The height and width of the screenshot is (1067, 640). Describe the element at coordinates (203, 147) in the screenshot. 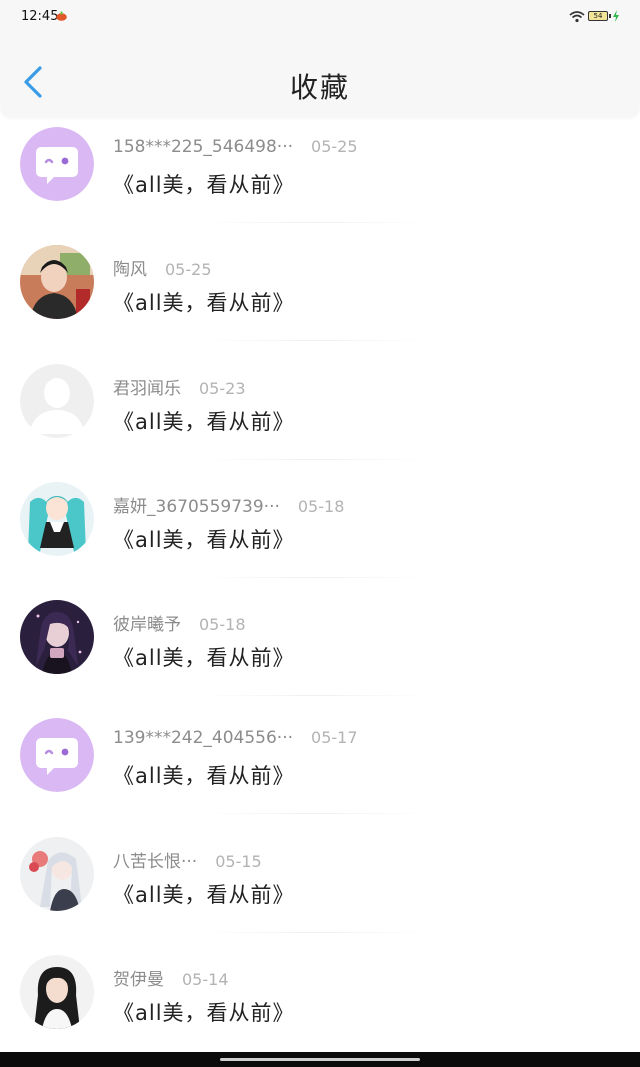

I see `user-name: 158***225_546498···` at that location.